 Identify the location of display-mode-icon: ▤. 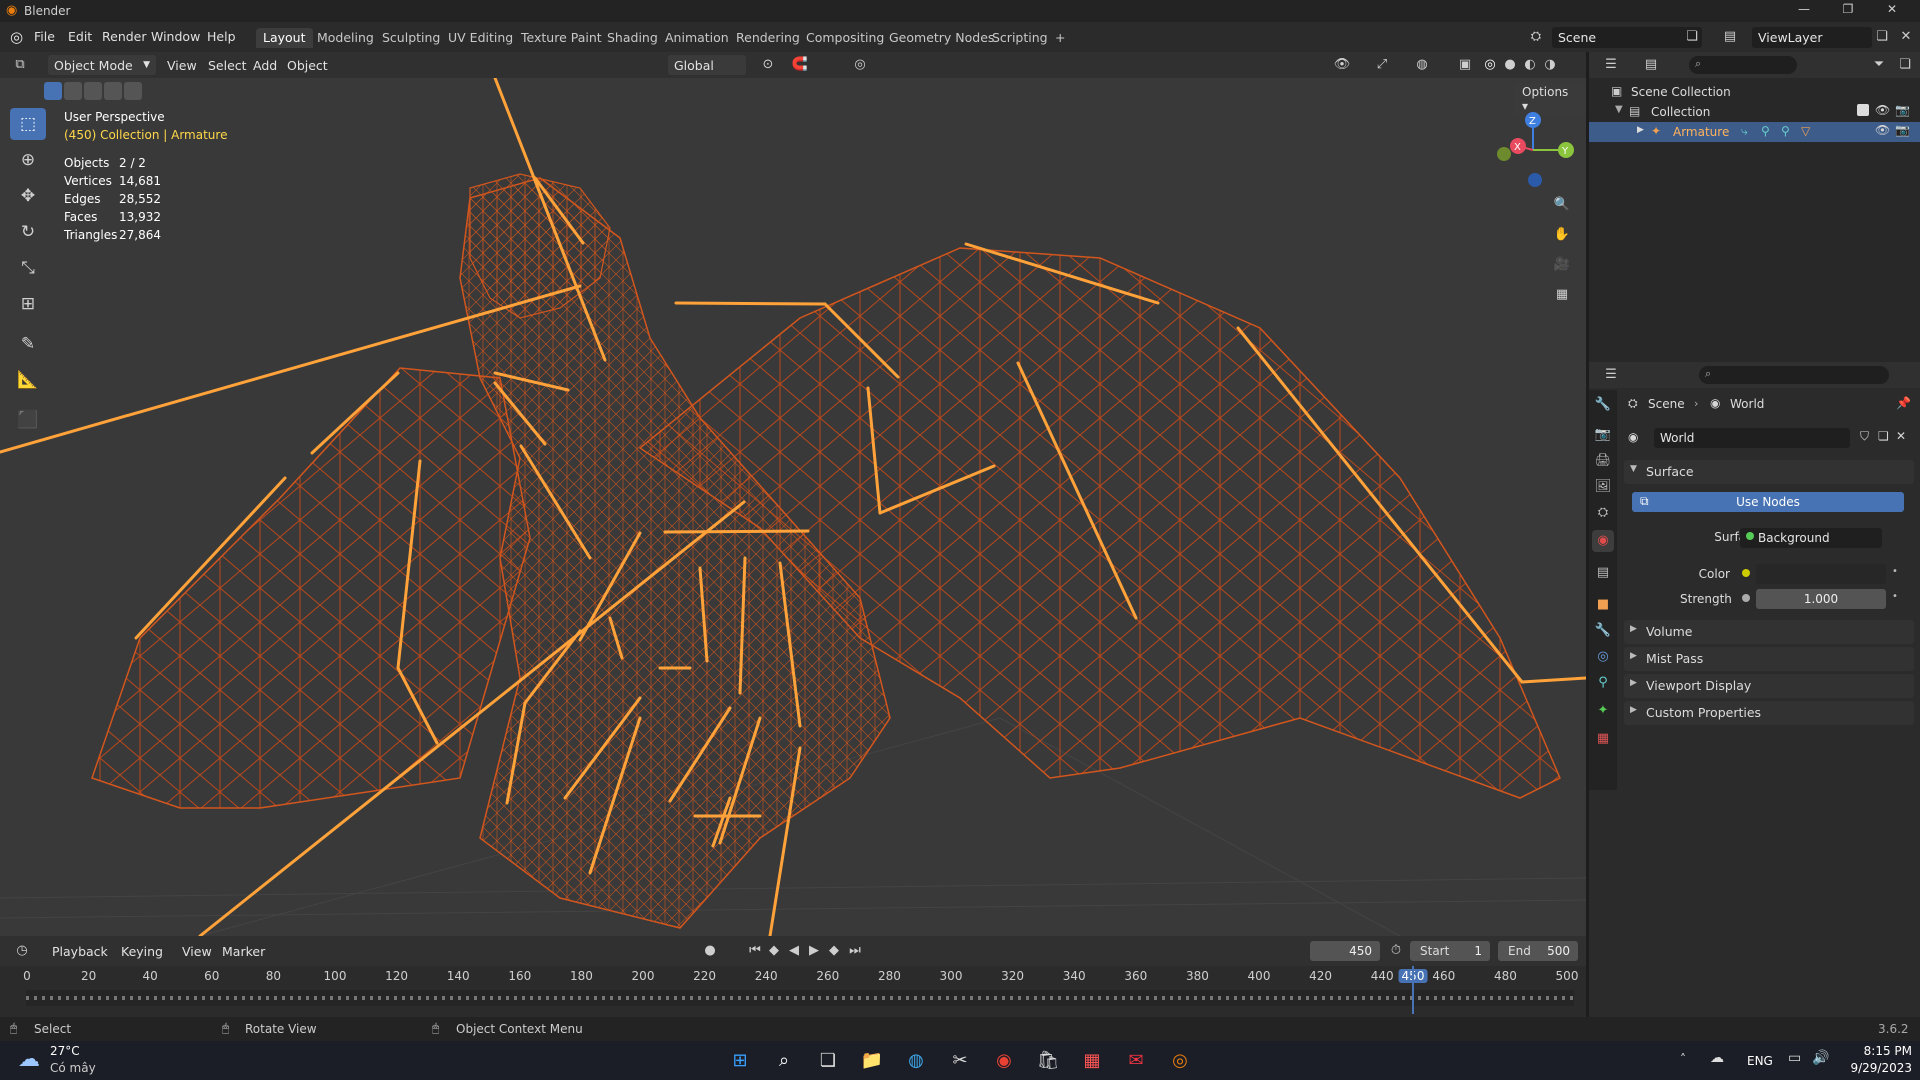
(1651, 65).